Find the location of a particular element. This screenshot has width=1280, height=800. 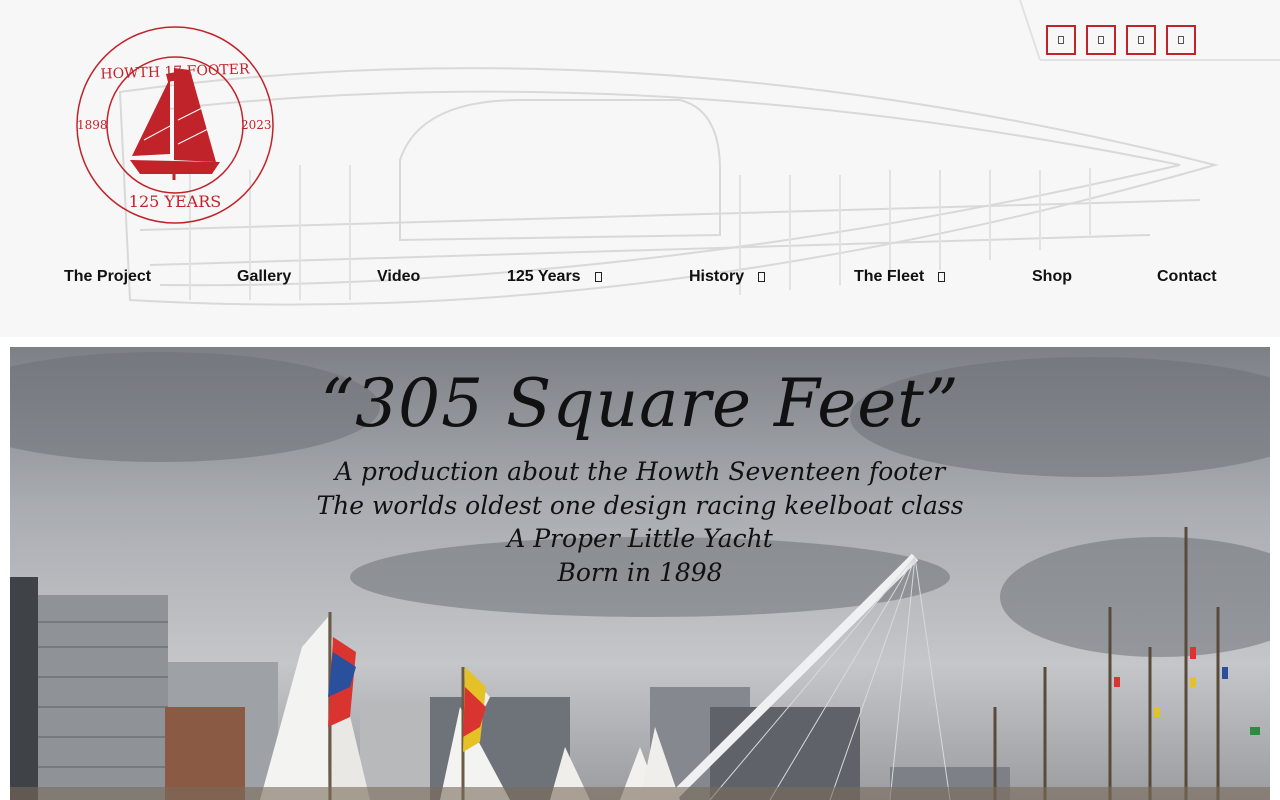

youtube-icon is located at coordinates (1141, 40).